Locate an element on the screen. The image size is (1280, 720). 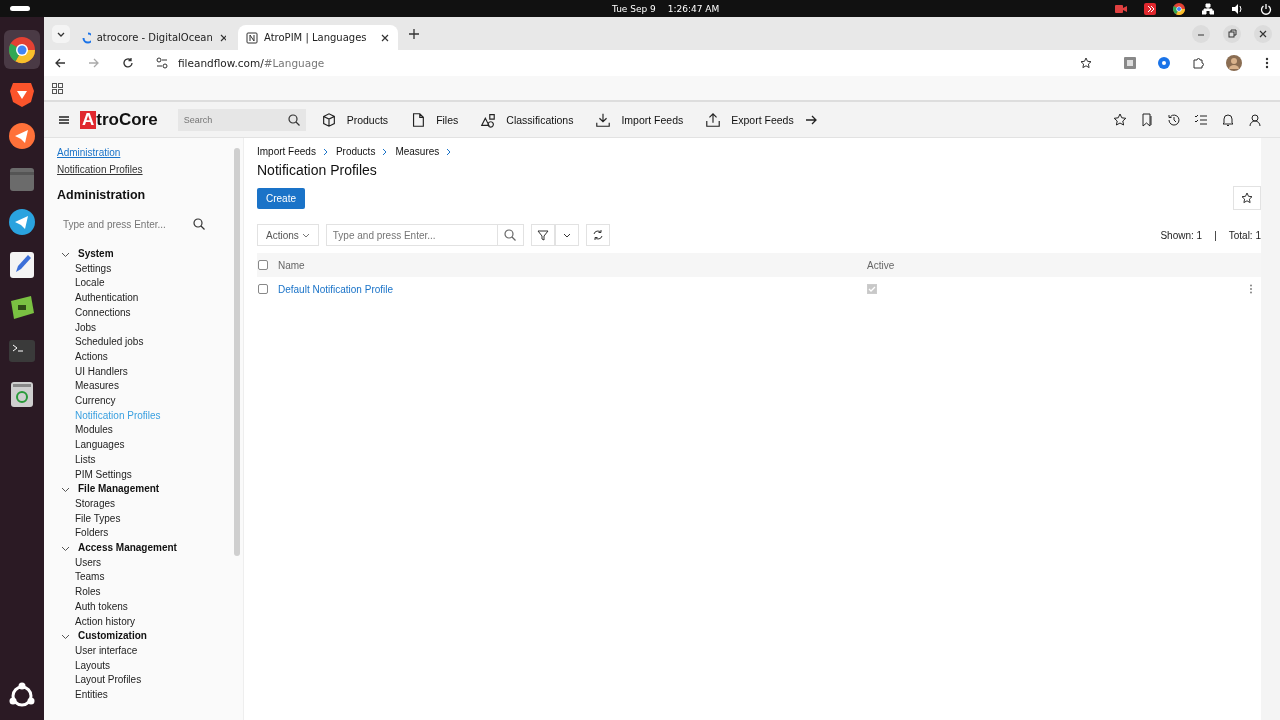
new-tab-icon is located at coordinates (414, 33).